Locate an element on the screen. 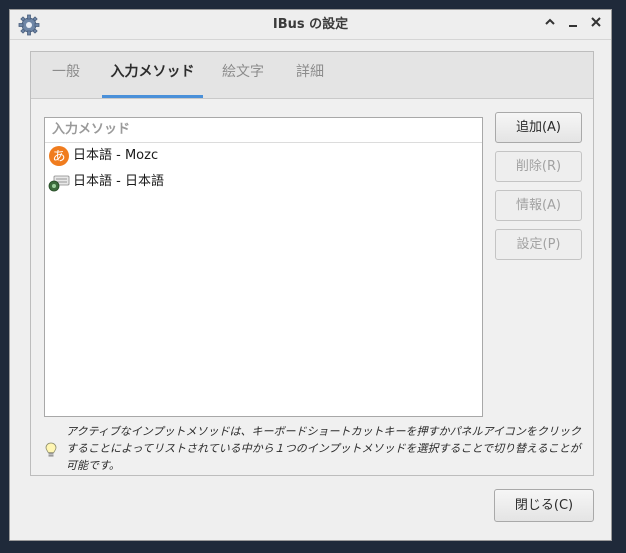  remove-button: 削除(R) is located at coordinates (538, 166).